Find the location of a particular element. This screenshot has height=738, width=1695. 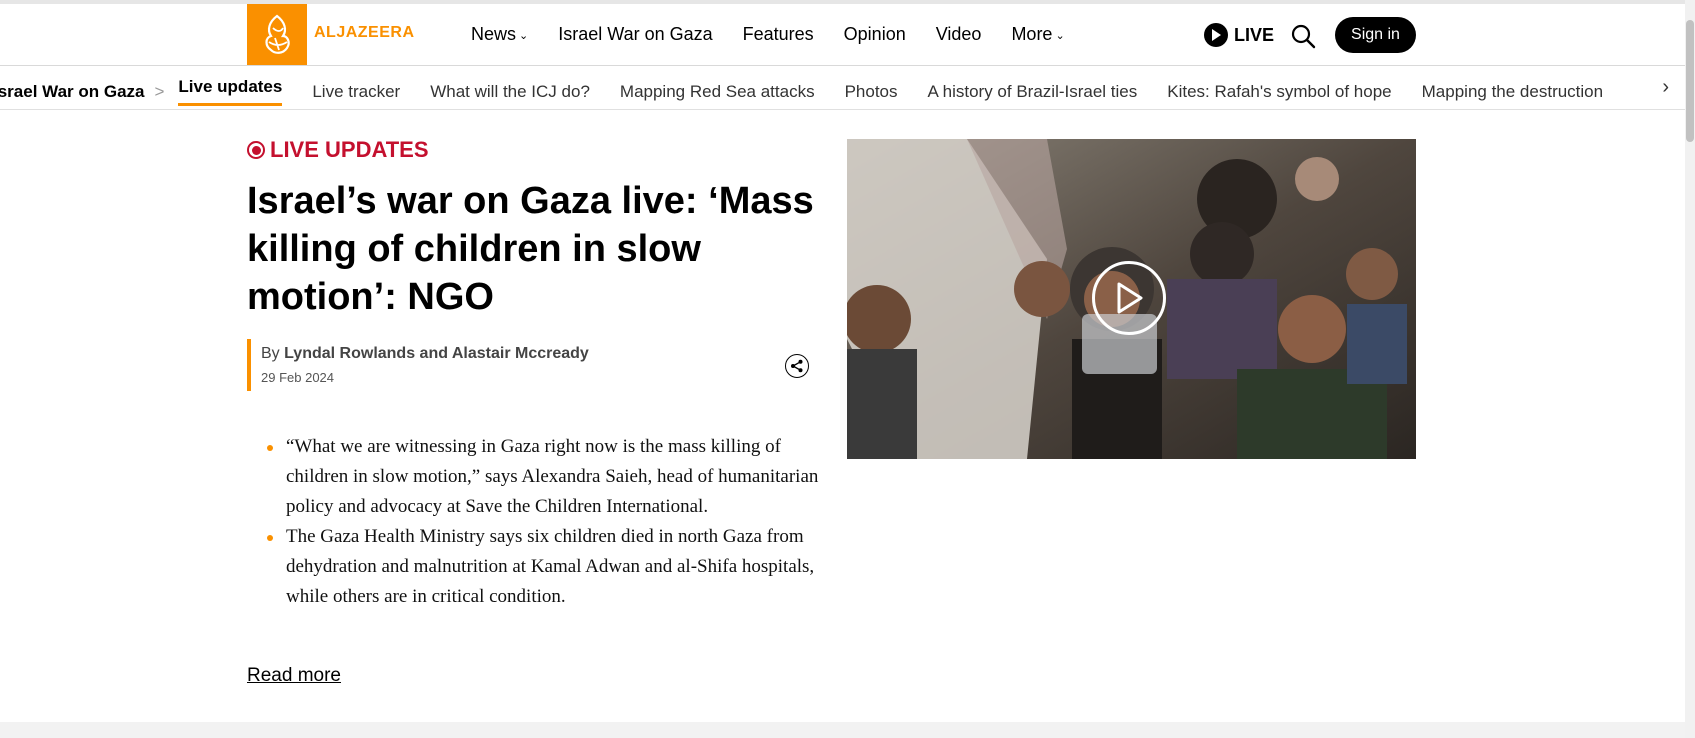

nav-video: Video is located at coordinates (959, 34).